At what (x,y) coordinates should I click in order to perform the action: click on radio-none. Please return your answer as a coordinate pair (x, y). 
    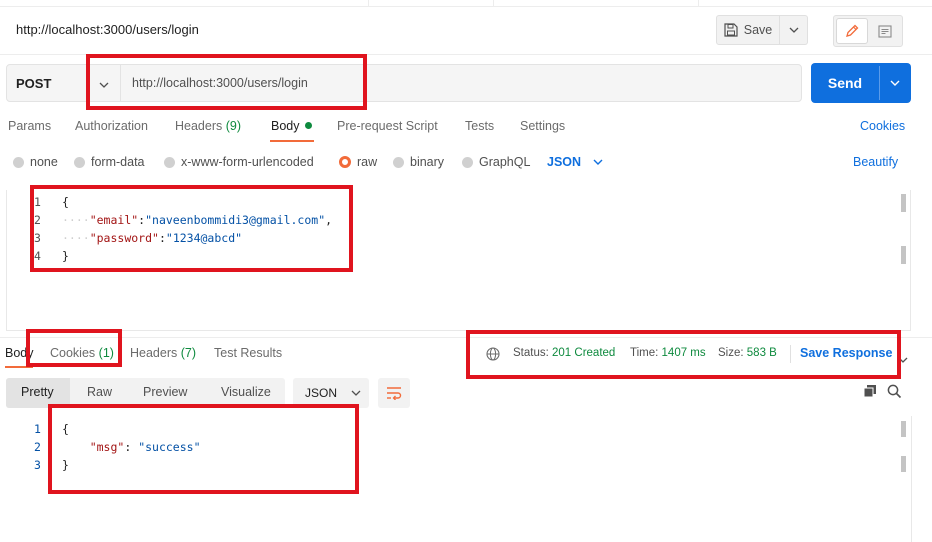
    Looking at the image, I should click on (18, 162).